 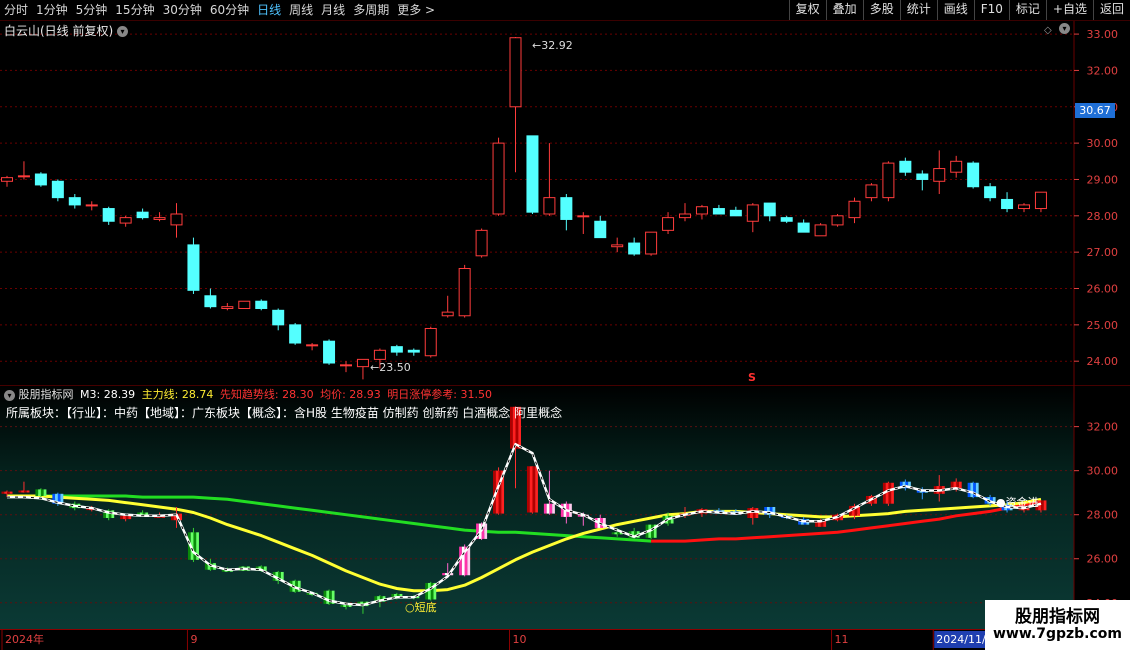 What do you see at coordinates (1103, 289) in the screenshot?
I see `price-tick-label-2: 26.00` at bounding box center [1103, 289].